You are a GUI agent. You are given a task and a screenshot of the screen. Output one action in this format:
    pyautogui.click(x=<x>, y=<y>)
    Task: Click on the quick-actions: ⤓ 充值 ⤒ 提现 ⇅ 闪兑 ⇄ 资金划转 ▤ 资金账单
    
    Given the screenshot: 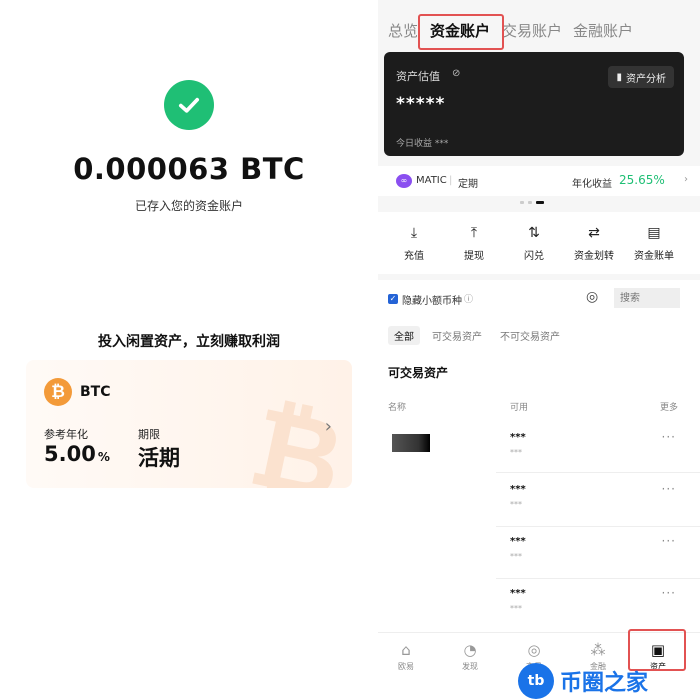 What is the action you would take?
    pyautogui.click(x=539, y=243)
    